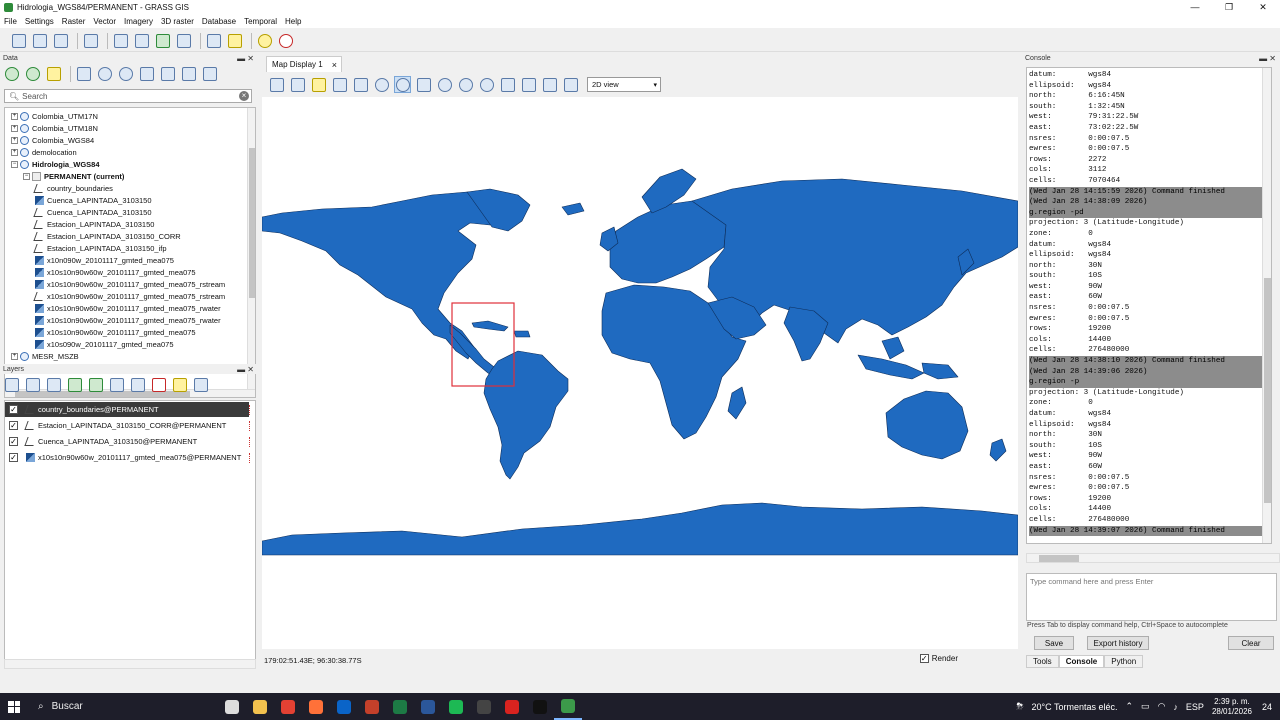 This screenshot has width=1280, height=720. Describe the element at coordinates (130, 664) in the screenshot. I see `layers-horizontal-scrollbar` at that location.